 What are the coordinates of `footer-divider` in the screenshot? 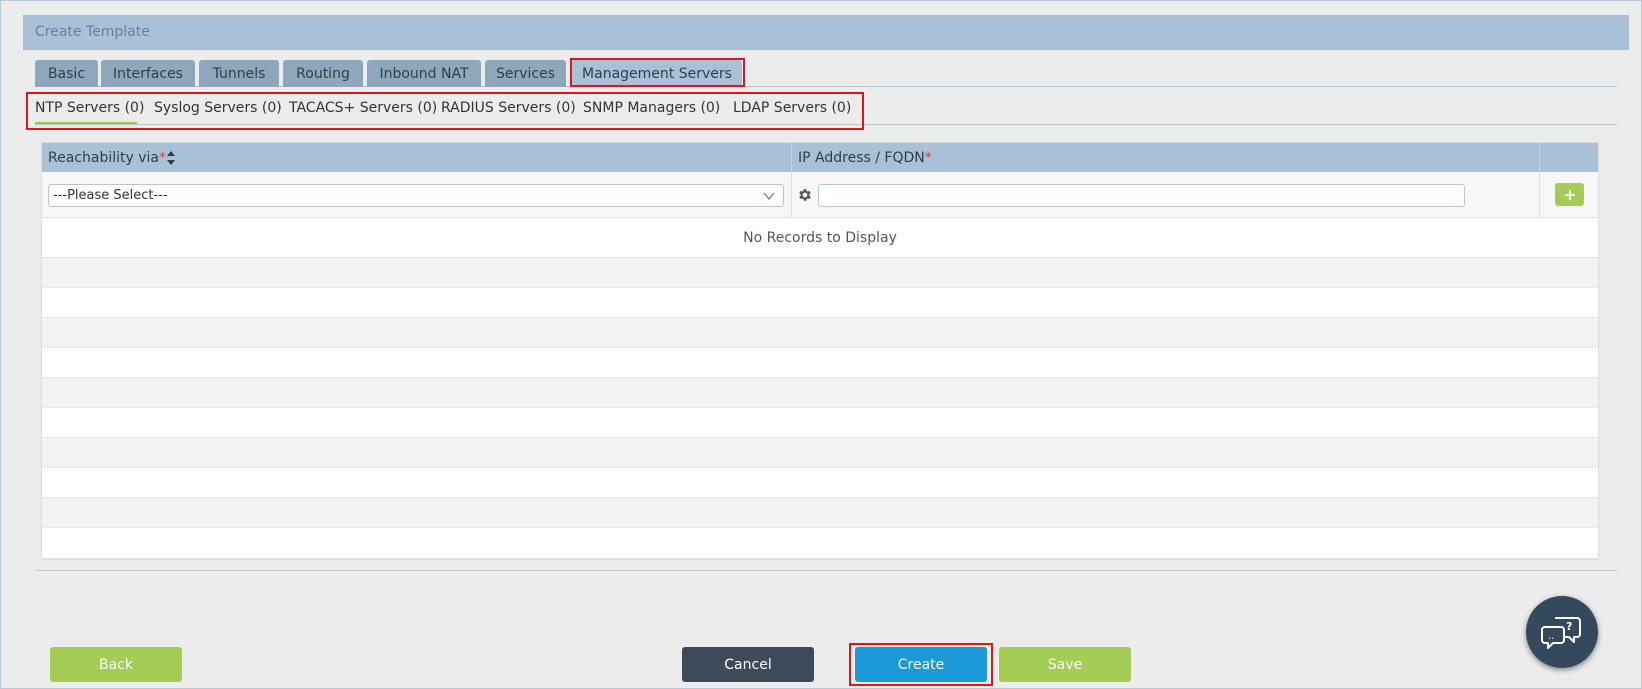 It's located at (826, 570).